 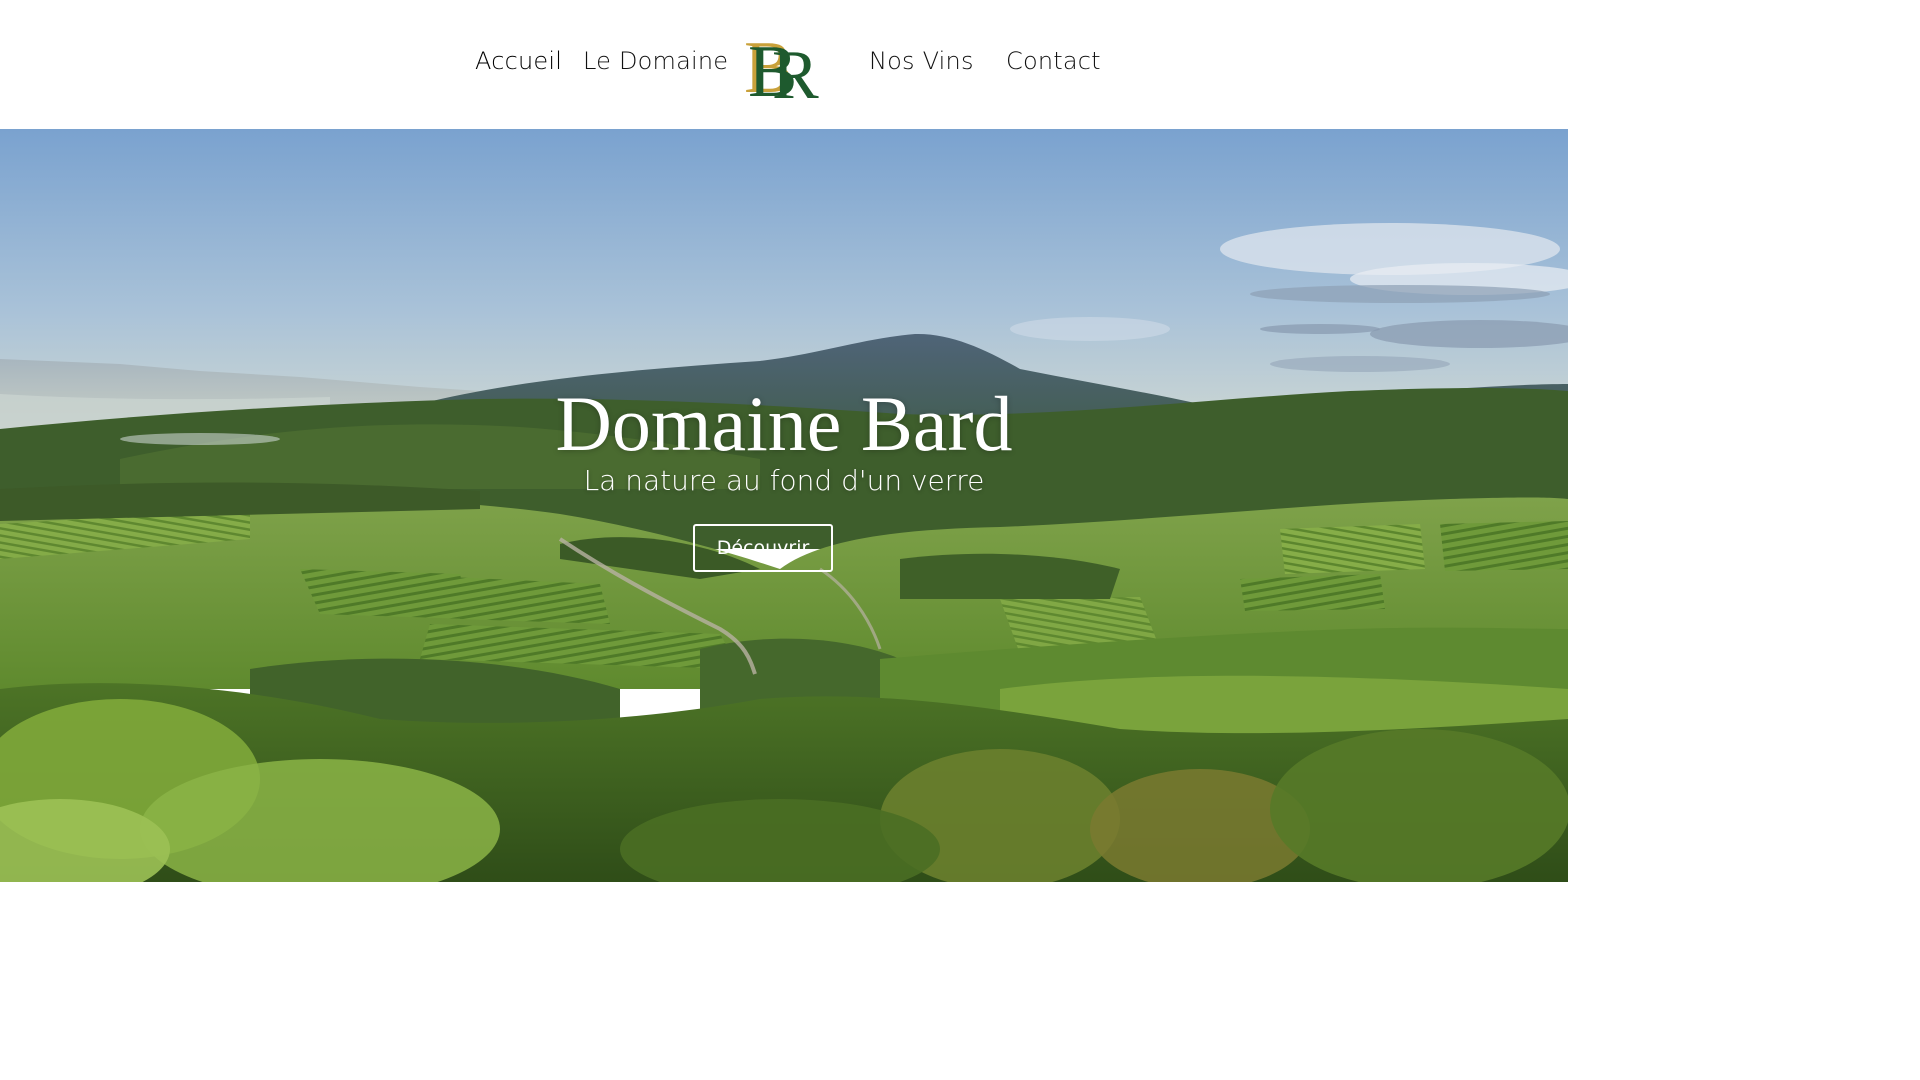 What do you see at coordinates (1053, 61) in the screenshot?
I see `nav-contact: Contact` at bounding box center [1053, 61].